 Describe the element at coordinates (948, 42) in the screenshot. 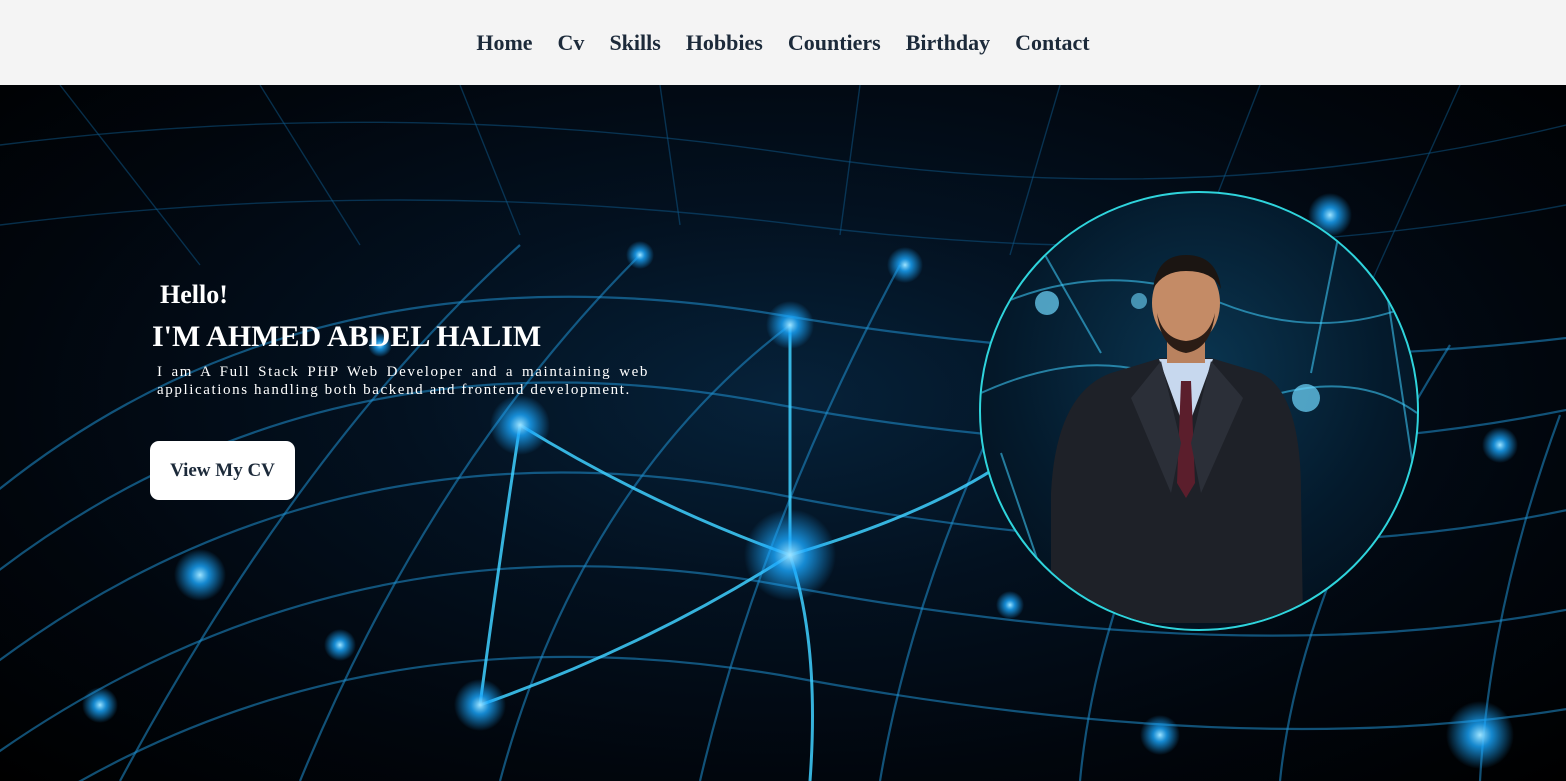

I see `nav-link-birthday: Birthday` at that location.